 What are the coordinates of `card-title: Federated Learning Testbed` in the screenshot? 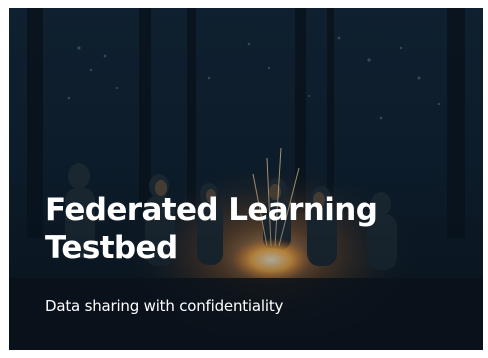 It's located at (211, 229).